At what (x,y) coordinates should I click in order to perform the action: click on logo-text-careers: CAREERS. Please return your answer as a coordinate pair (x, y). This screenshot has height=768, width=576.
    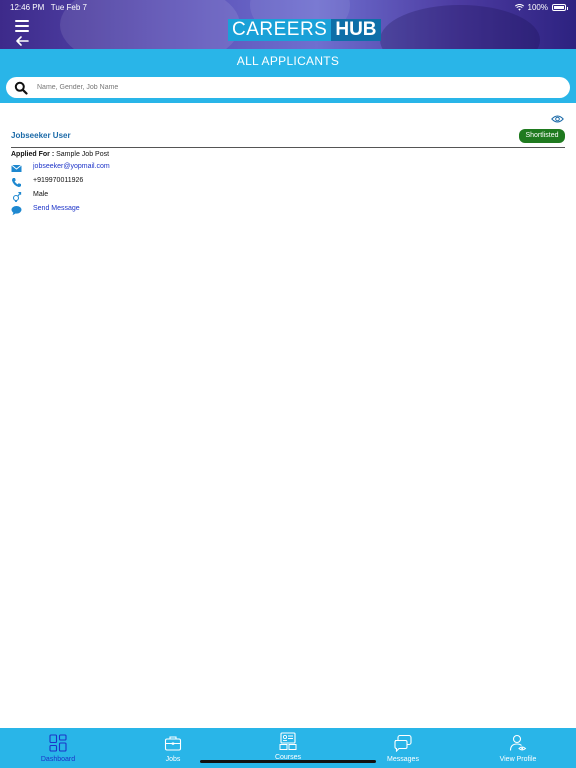
    Looking at the image, I should click on (280, 30).